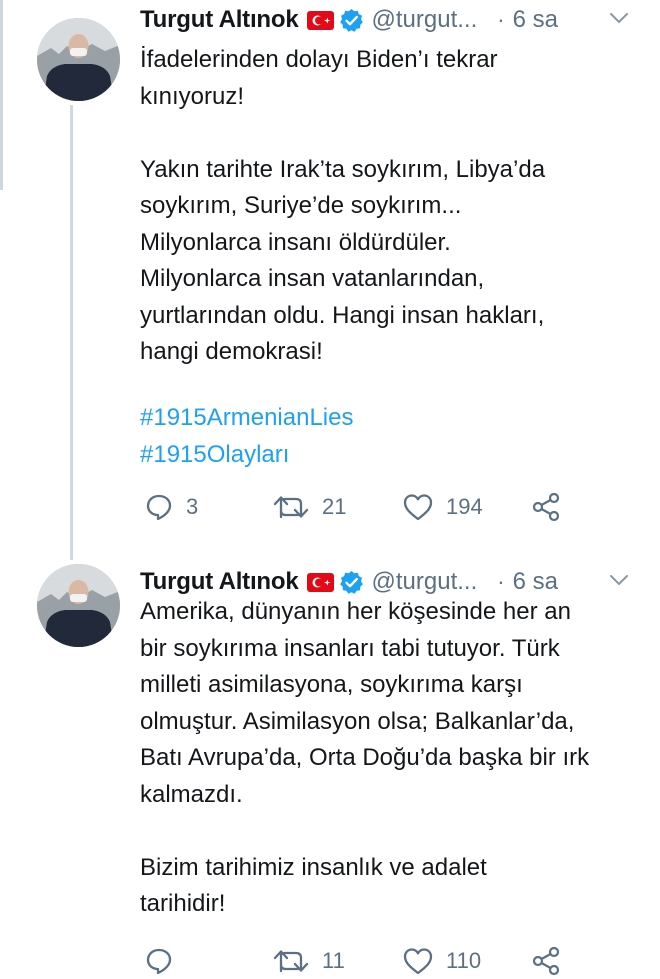  I want to click on reply-button: 3, so click(171, 507).